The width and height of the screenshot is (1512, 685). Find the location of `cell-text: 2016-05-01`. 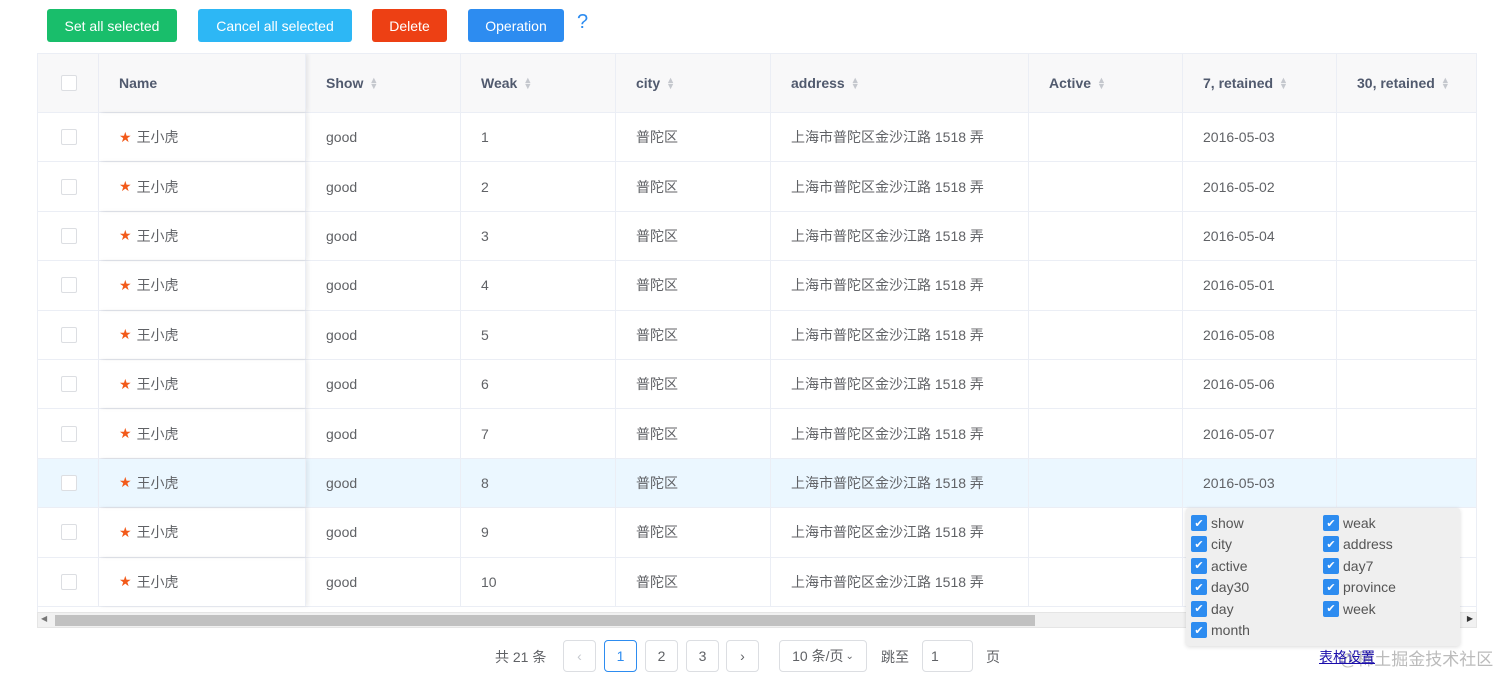

cell-text: 2016-05-01 is located at coordinates (1239, 285).